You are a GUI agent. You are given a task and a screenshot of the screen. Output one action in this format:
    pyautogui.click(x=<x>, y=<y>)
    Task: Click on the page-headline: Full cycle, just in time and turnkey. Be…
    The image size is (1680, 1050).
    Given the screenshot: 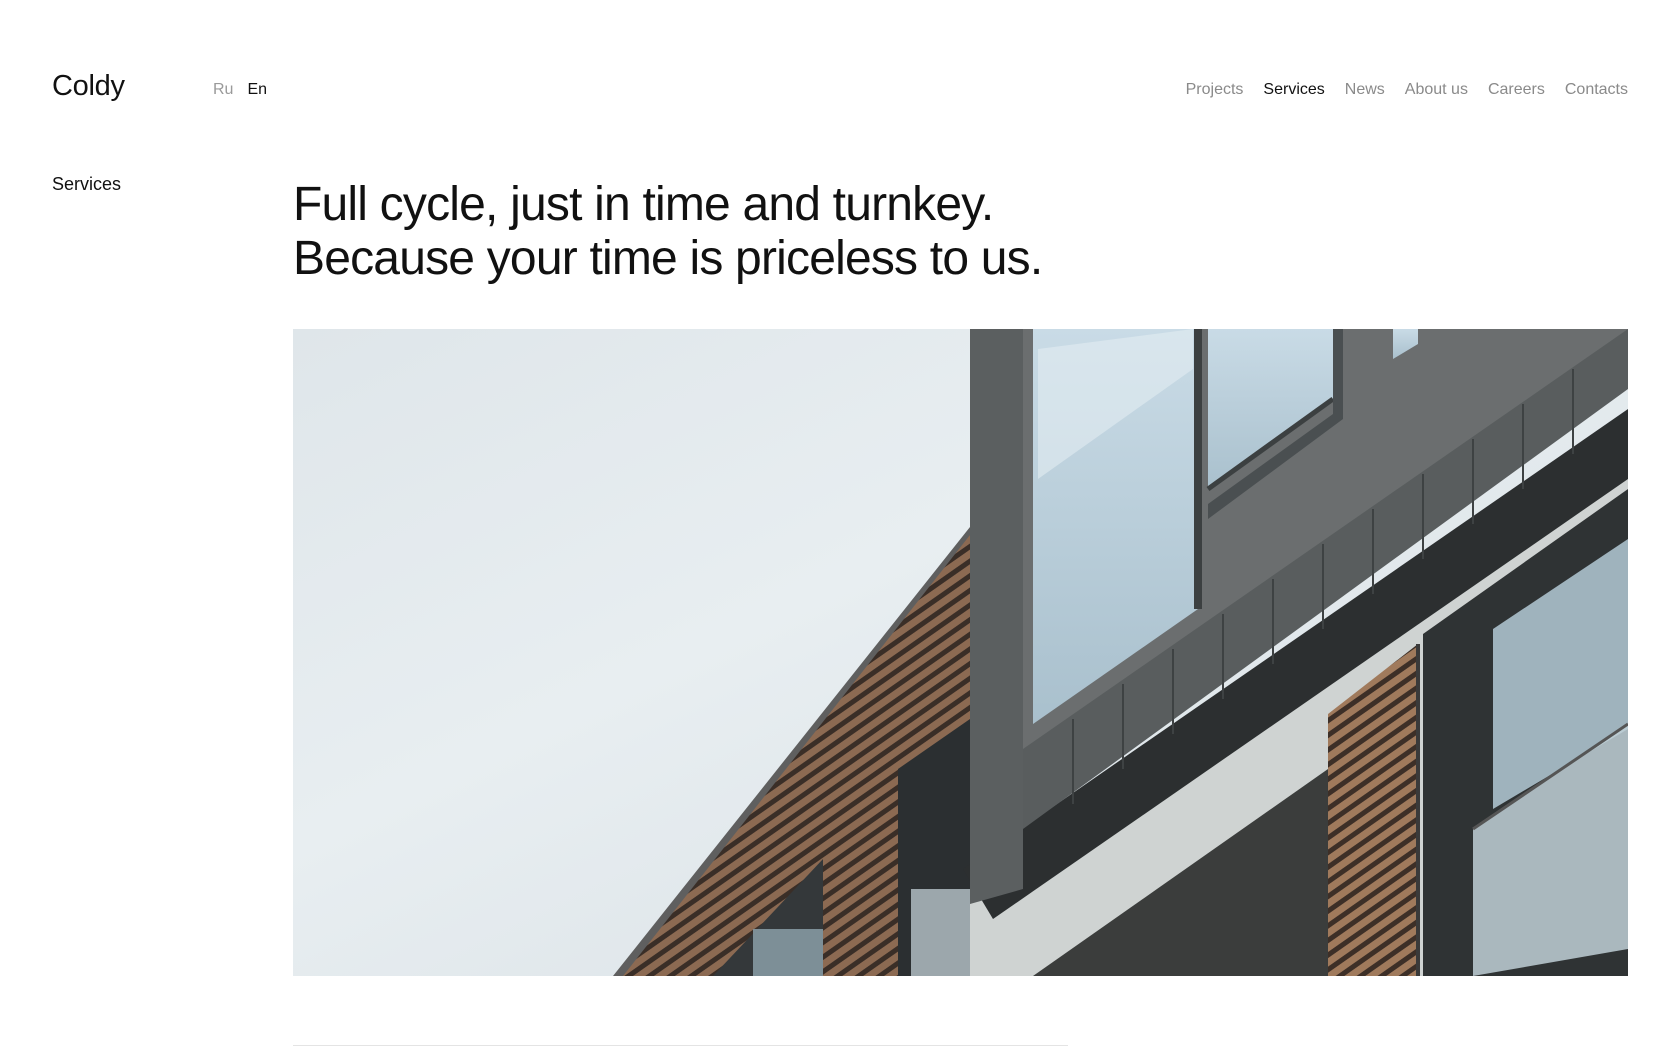 What is the action you would take?
    pyautogui.click(x=743, y=232)
    